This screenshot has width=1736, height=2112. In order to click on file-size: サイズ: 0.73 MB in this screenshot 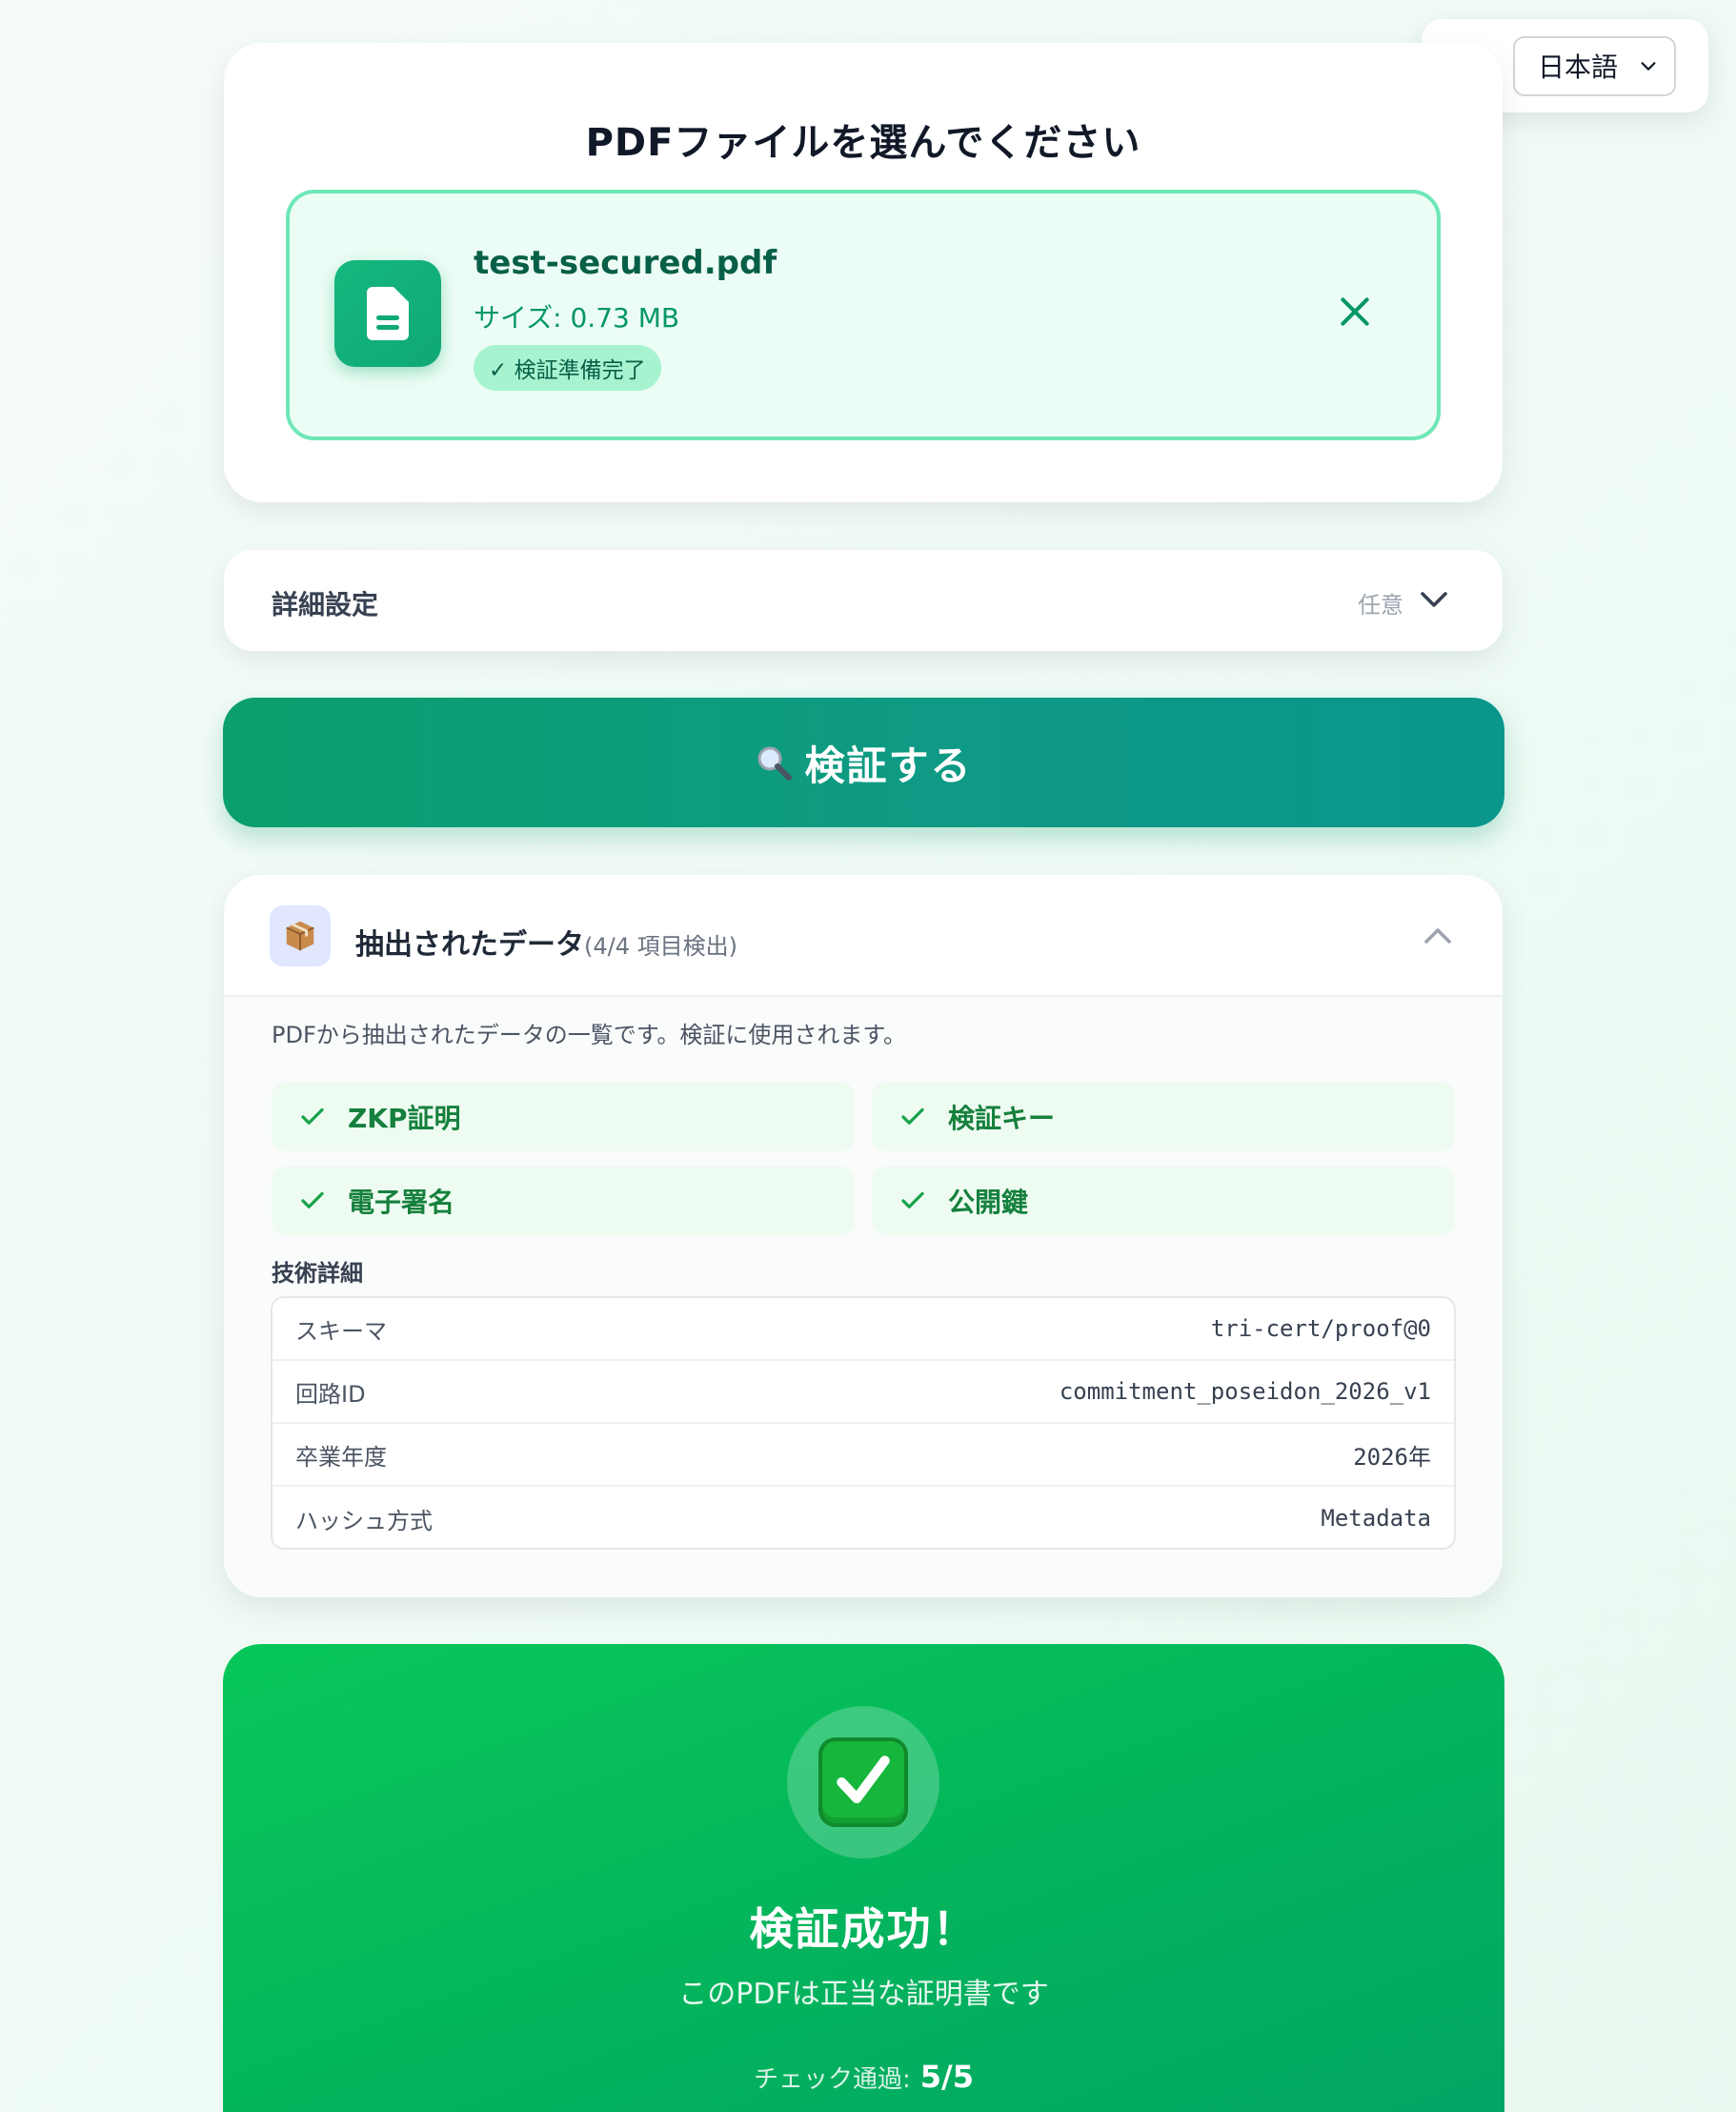, I will do `click(577, 318)`.